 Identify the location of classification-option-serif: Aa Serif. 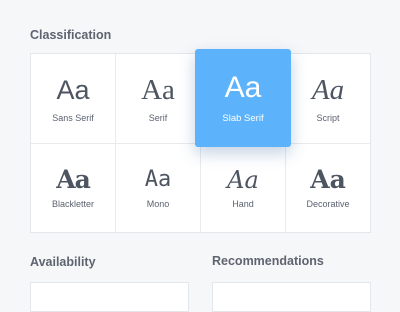
(158, 99).